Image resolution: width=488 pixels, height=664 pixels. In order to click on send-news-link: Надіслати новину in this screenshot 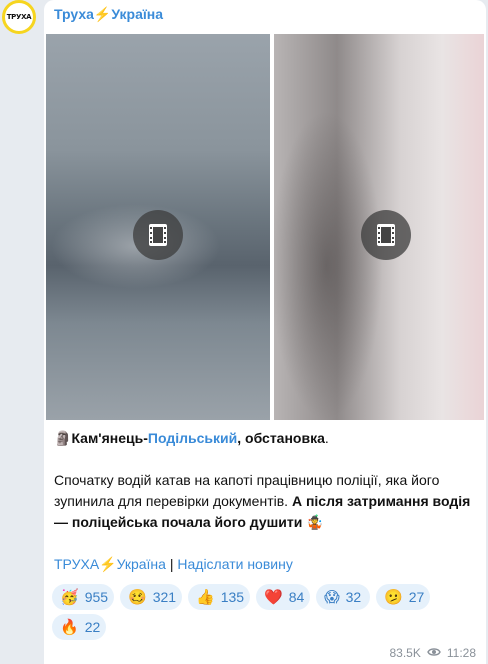, I will do `click(234, 564)`.